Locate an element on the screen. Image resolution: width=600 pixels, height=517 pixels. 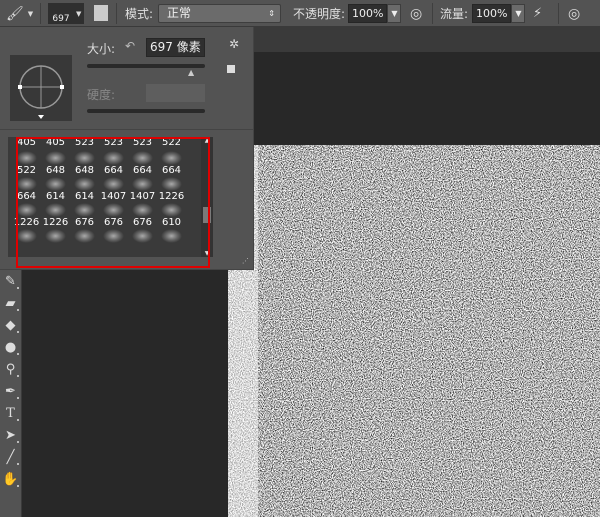
hardness-slider is located at coordinates (146, 111).